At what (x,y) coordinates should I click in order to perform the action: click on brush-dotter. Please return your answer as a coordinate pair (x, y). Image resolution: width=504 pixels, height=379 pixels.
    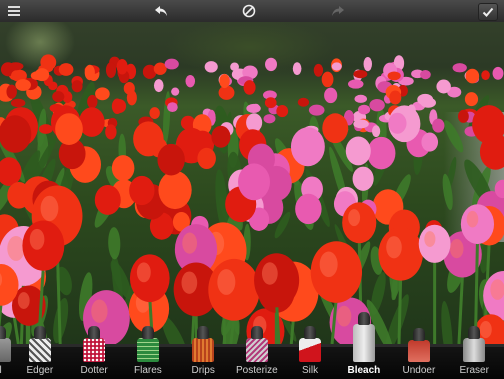
    Looking at the image, I should click on (94, 344).